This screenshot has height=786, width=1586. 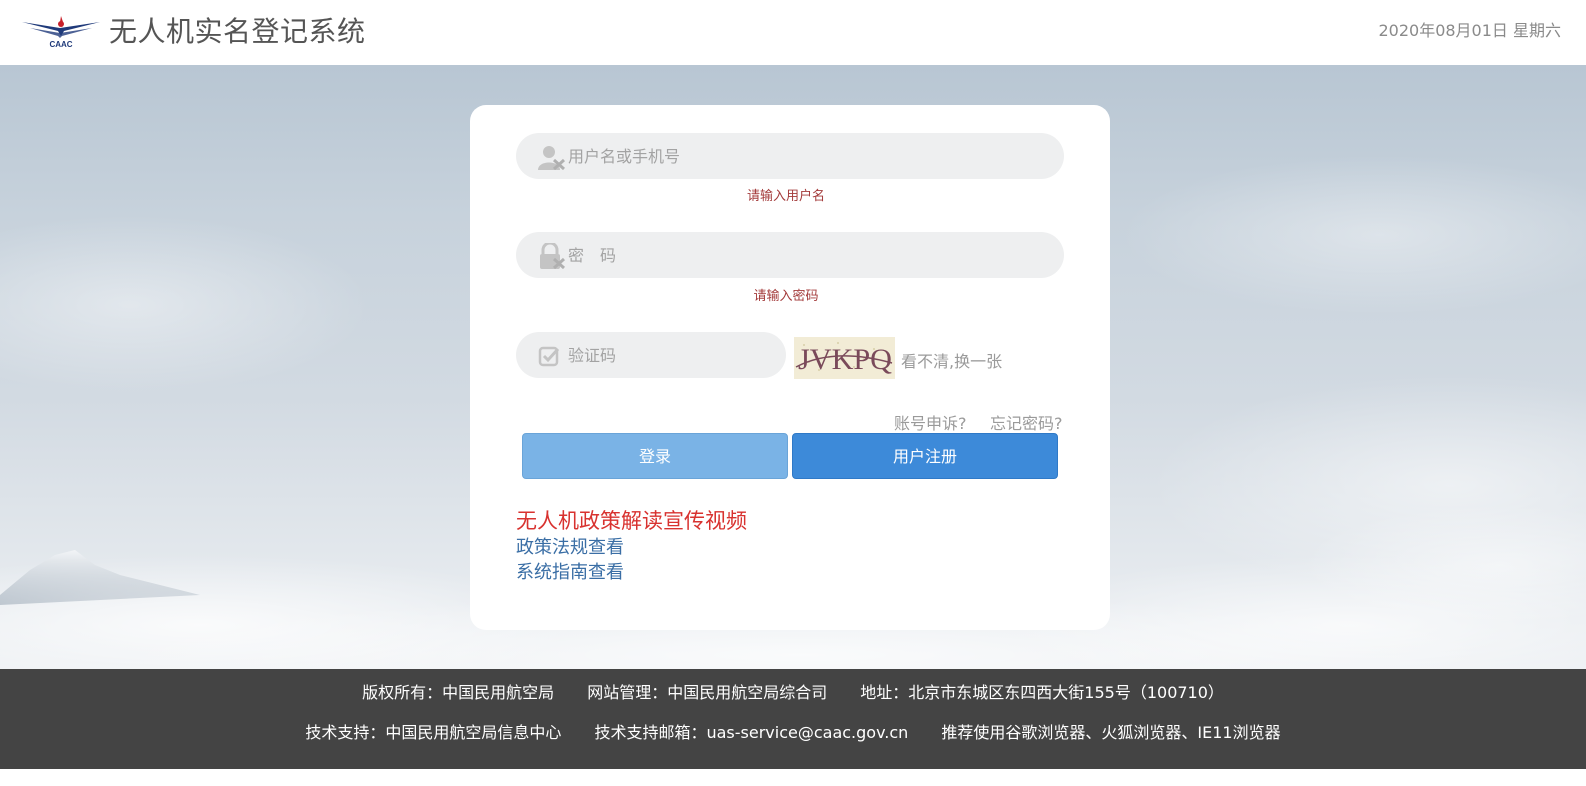 What do you see at coordinates (930, 422) in the screenshot?
I see `account-appeal-link: 账号申诉?` at bounding box center [930, 422].